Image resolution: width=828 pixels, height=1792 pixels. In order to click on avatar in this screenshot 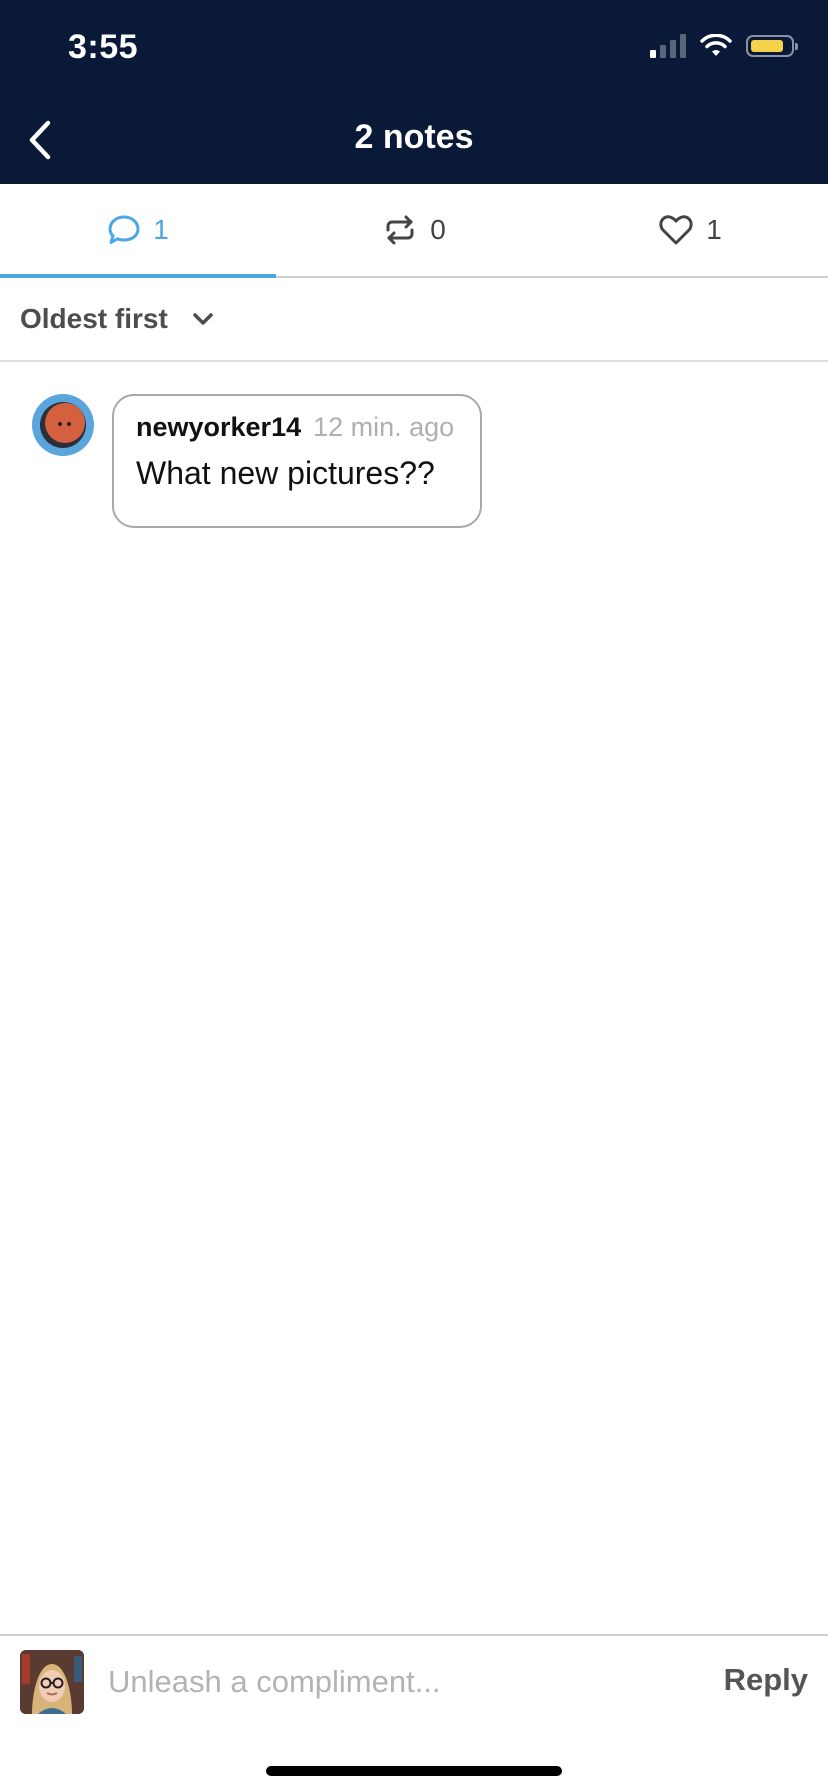, I will do `click(63, 425)`.